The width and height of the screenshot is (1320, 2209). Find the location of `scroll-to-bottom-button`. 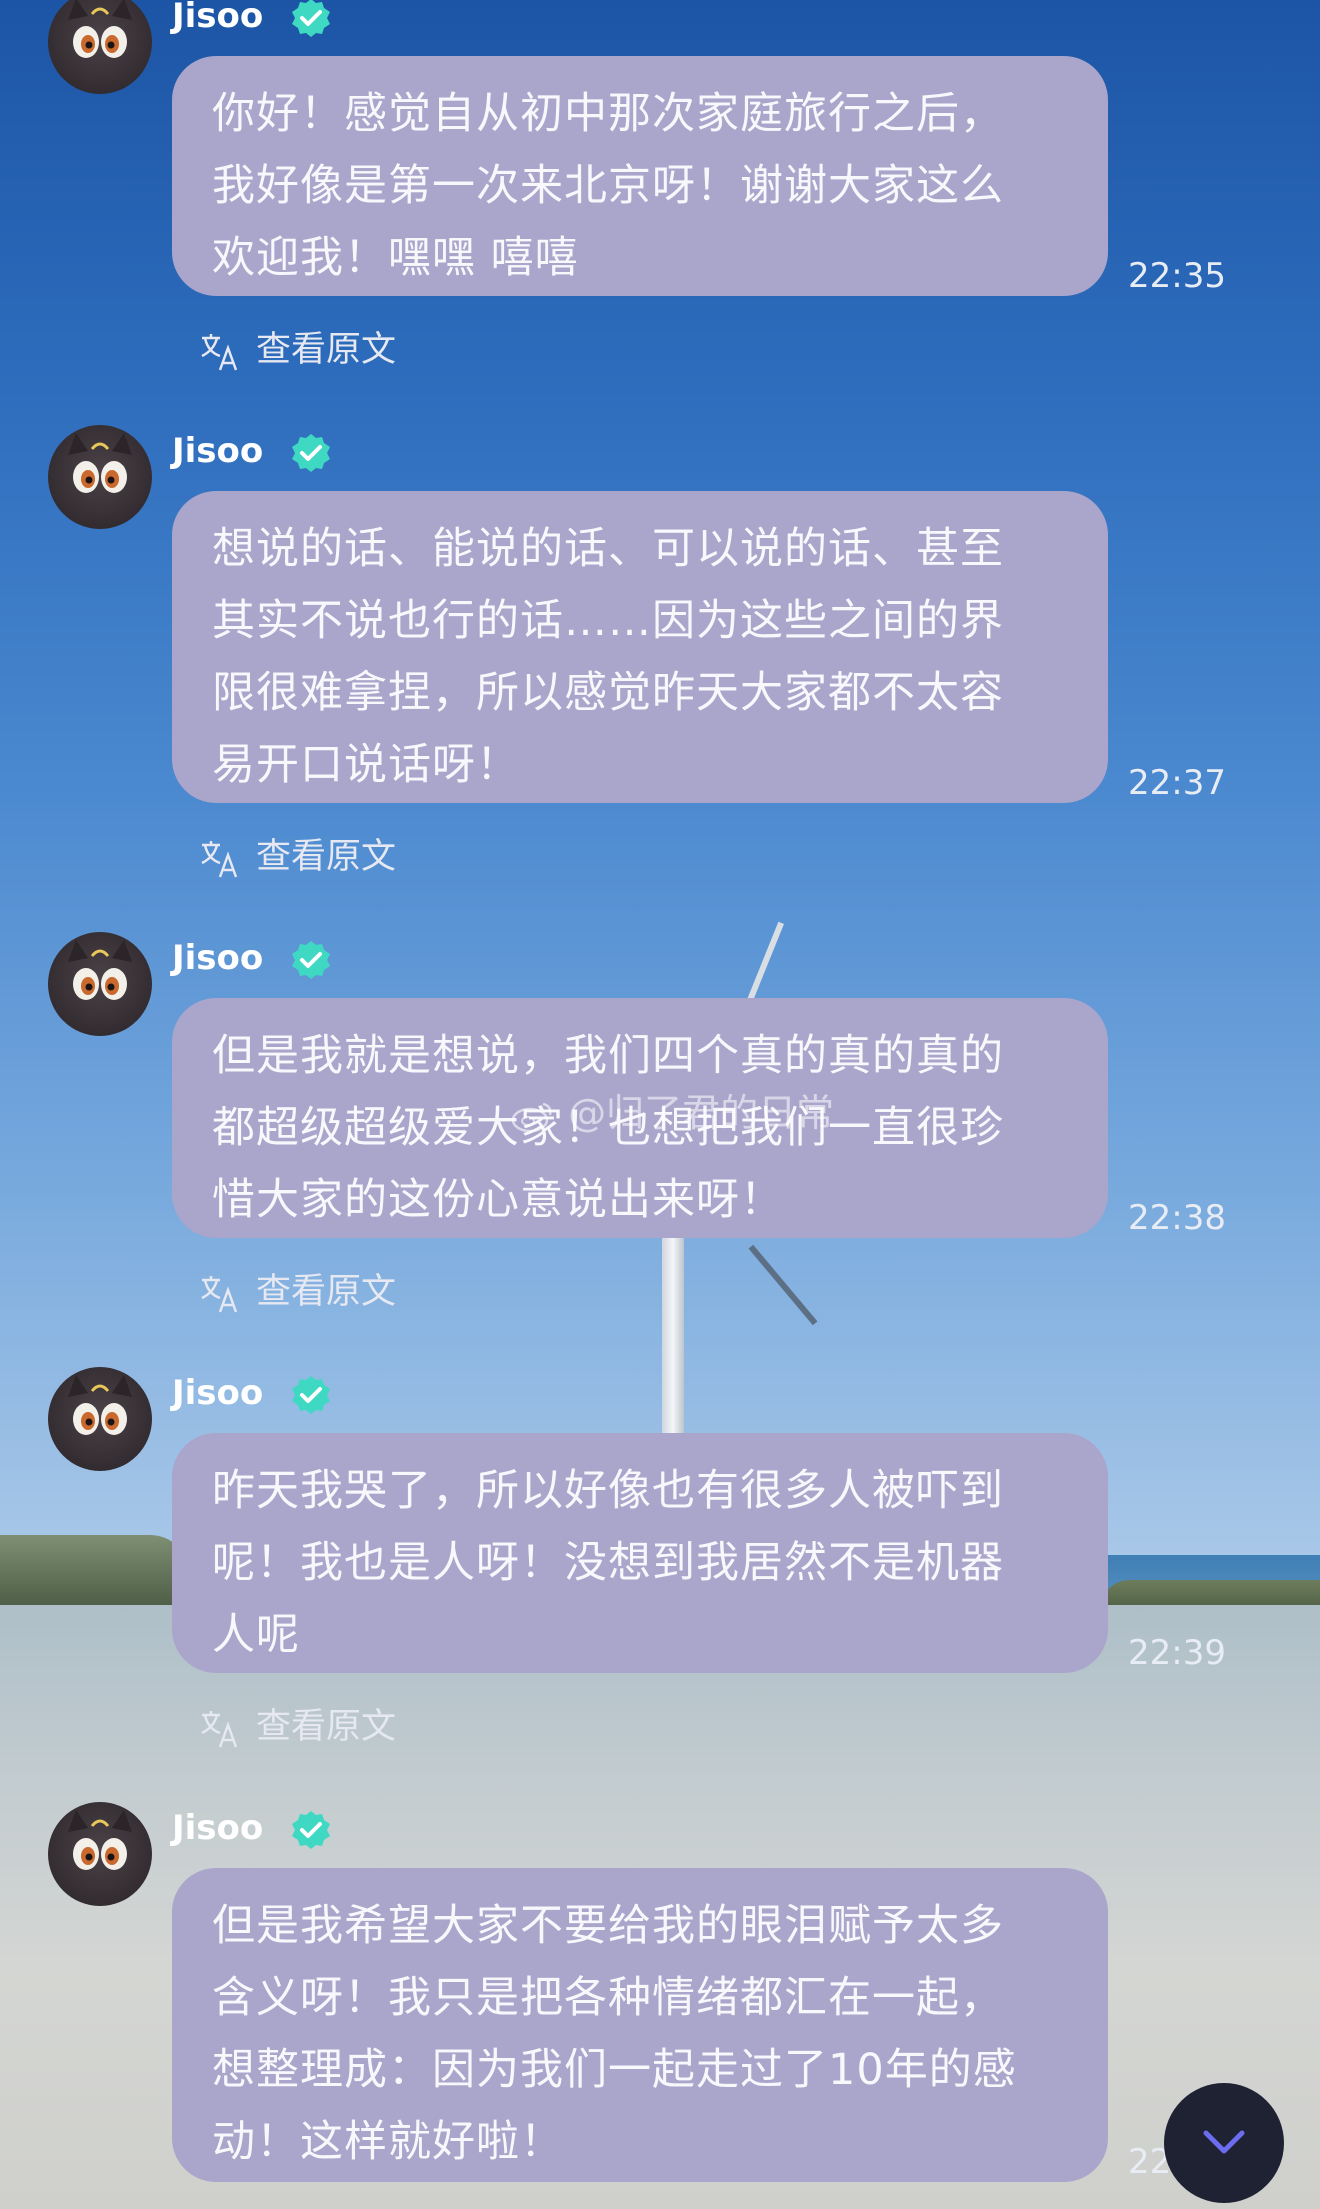

scroll-to-bottom-button is located at coordinates (1224, 2143).